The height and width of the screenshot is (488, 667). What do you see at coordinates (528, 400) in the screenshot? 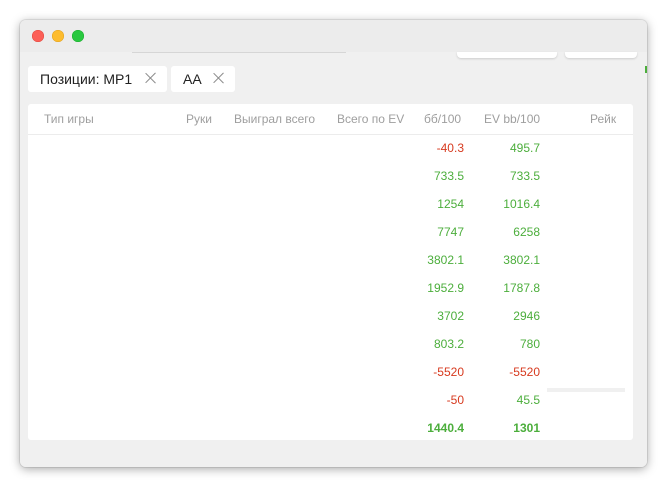
I see `cell-ev-bb100: 45.5` at bounding box center [528, 400].